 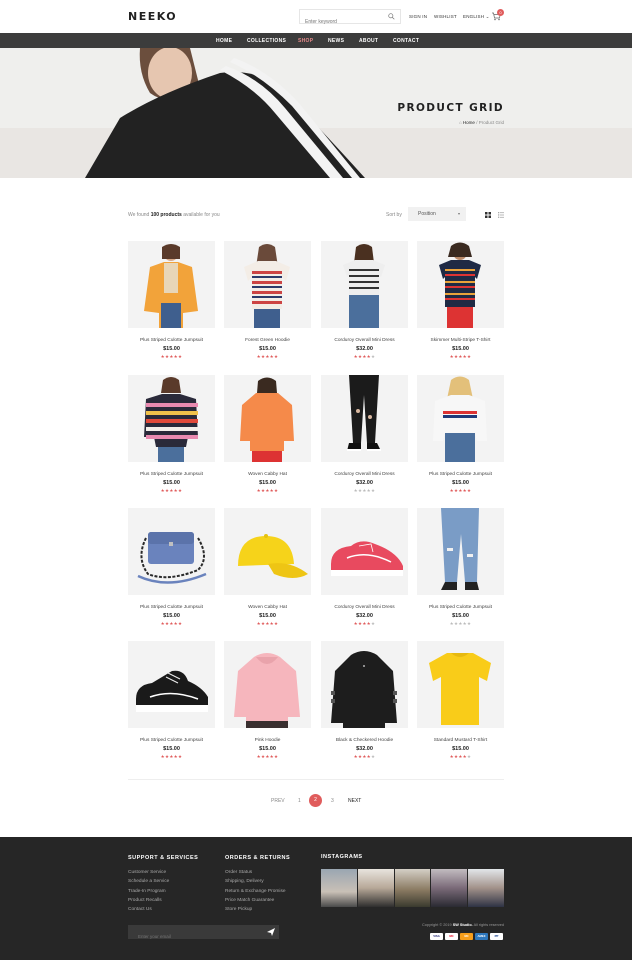 What do you see at coordinates (364, 740) in the screenshot?
I see `product-name: Black & Checkered Hoodie` at bounding box center [364, 740].